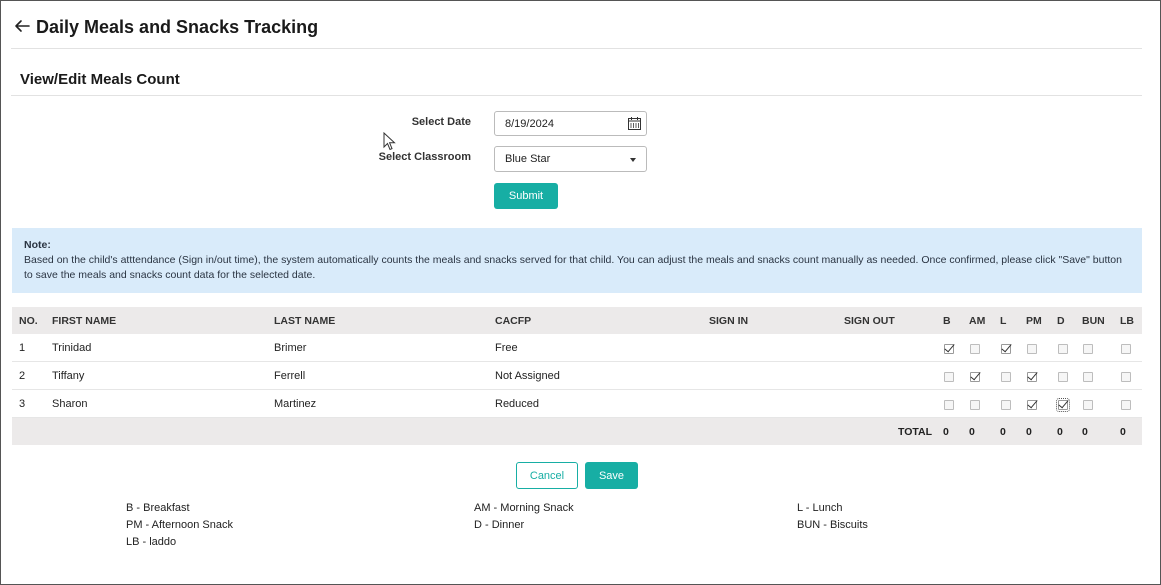  Describe the element at coordinates (22, 404) in the screenshot. I see `row-no: 3` at that location.